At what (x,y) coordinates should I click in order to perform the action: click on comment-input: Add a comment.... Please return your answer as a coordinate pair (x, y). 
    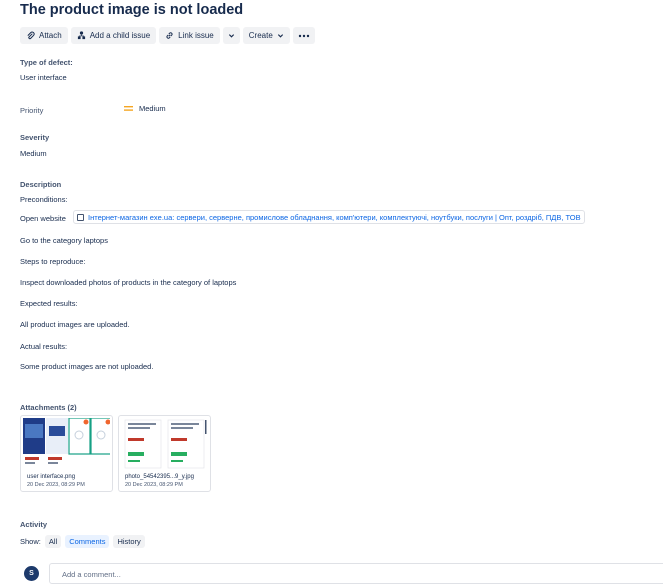
    Looking at the image, I should click on (356, 573).